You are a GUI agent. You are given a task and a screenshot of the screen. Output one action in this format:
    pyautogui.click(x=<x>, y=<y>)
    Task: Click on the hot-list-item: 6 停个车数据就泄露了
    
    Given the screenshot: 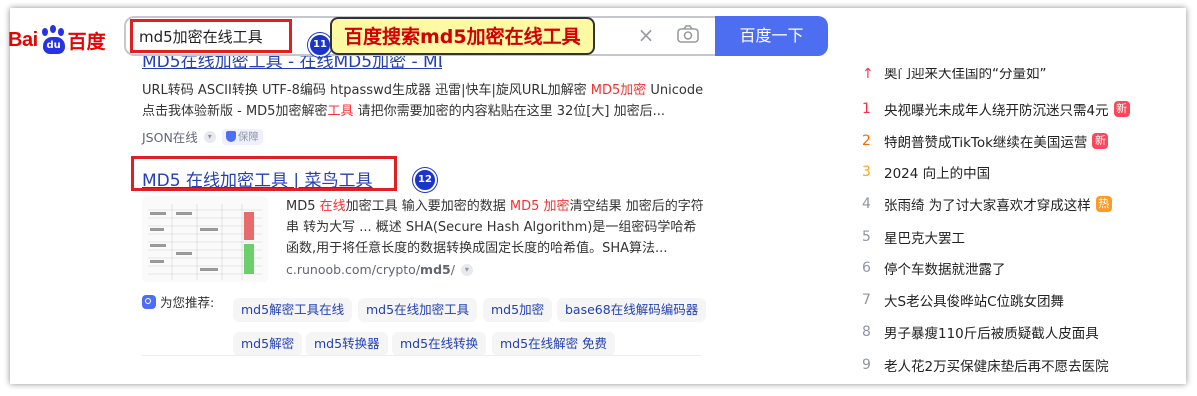 What is the action you would take?
    pyautogui.click(x=934, y=268)
    